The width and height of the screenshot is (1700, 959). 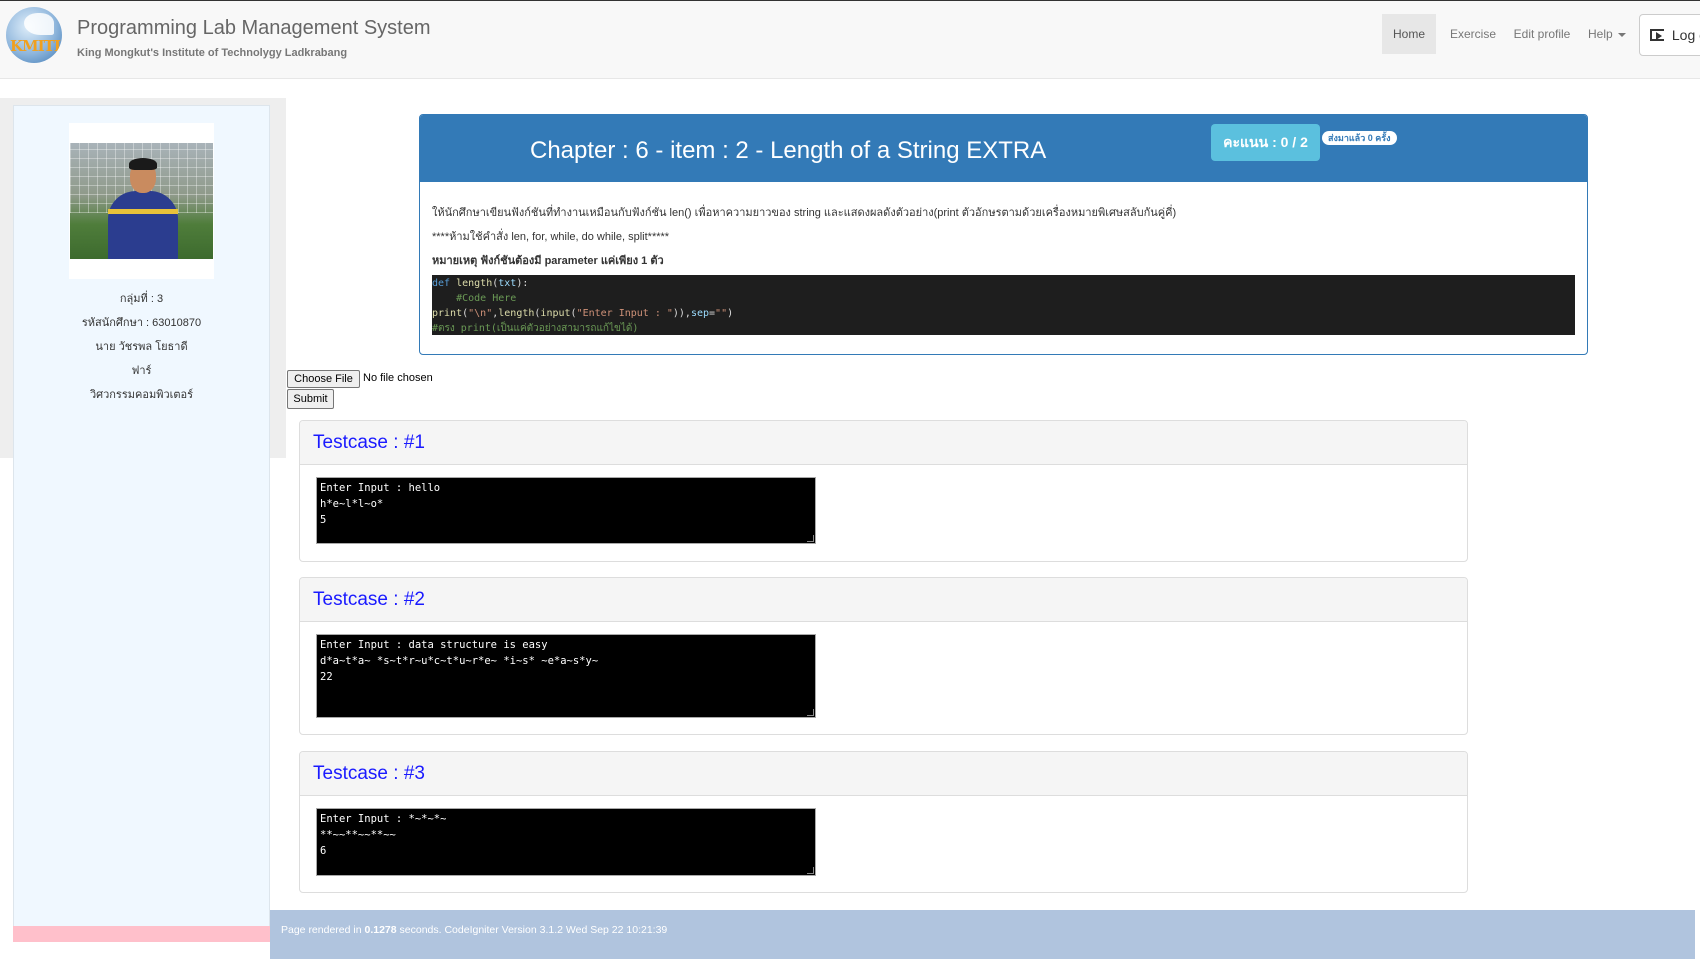 I want to click on profile-nickname: ฟาร์, so click(x=141, y=371).